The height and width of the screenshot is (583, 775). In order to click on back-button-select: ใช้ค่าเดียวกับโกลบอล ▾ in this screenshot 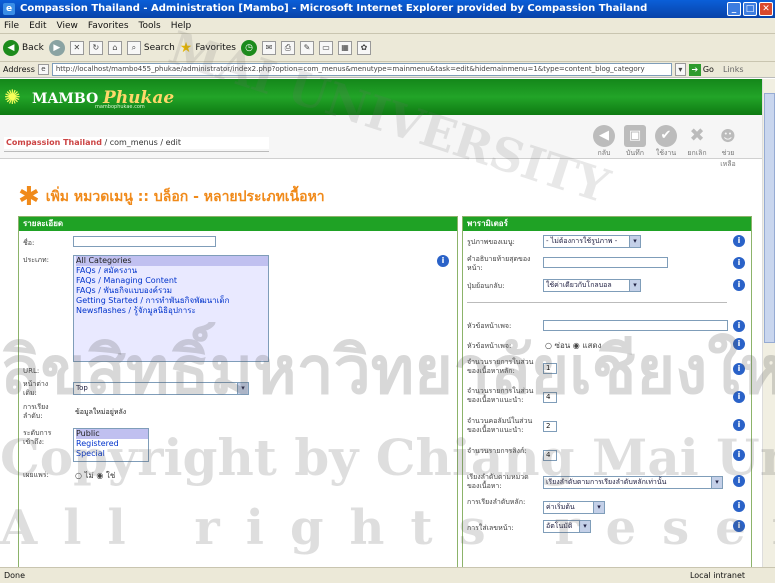, I will do `click(592, 285)`.